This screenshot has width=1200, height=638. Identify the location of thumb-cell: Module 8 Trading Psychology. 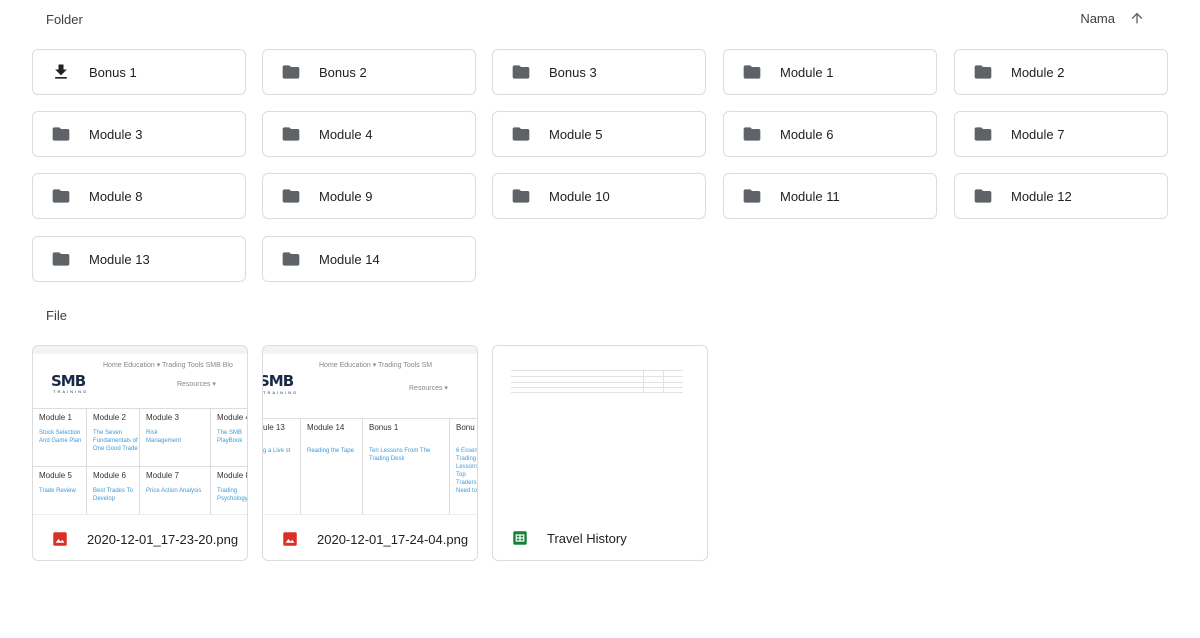
(229, 490).